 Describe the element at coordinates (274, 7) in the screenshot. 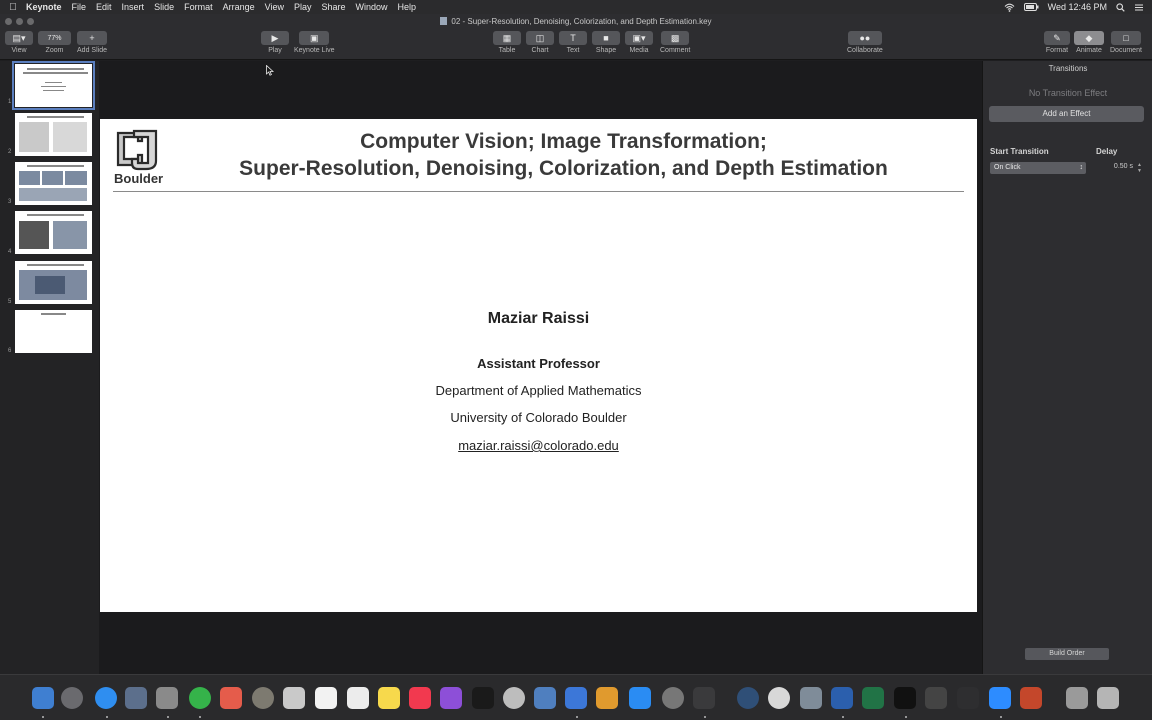

I see `menu-view: View` at that location.